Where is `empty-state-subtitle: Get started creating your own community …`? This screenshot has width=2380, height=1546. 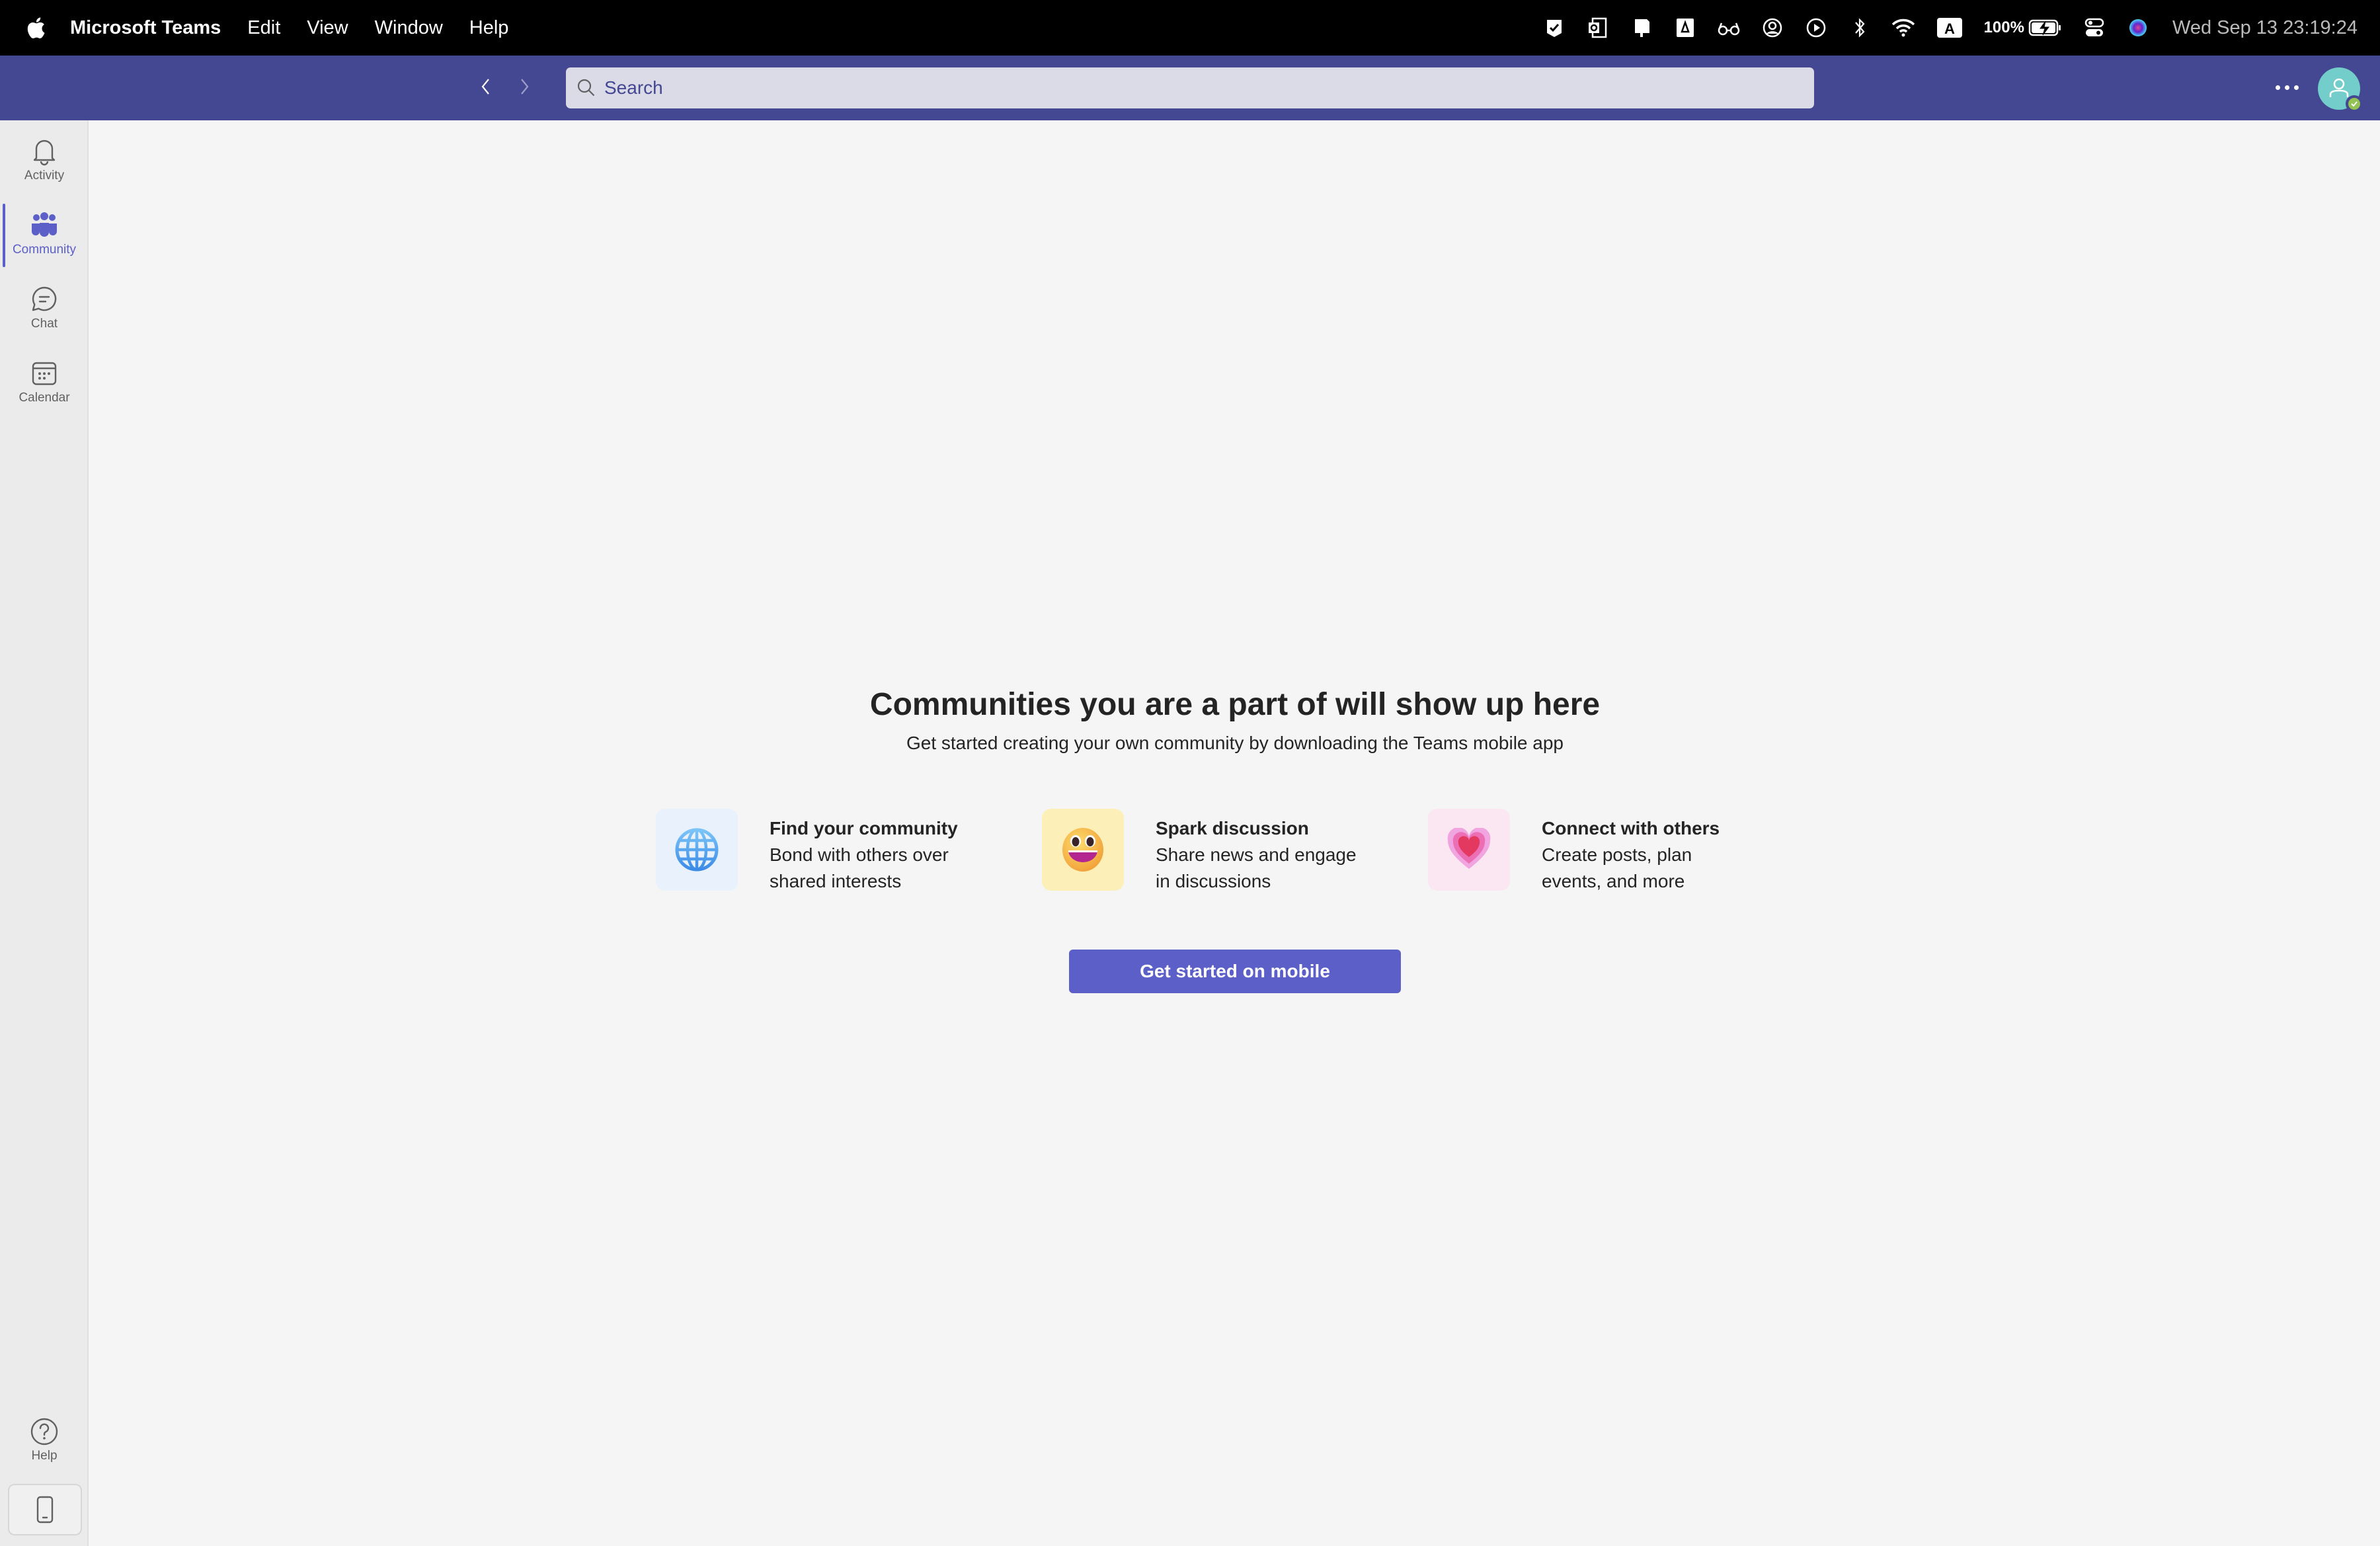 empty-state-subtitle: Get started creating your own community … is located at coordinates (1235, 743).